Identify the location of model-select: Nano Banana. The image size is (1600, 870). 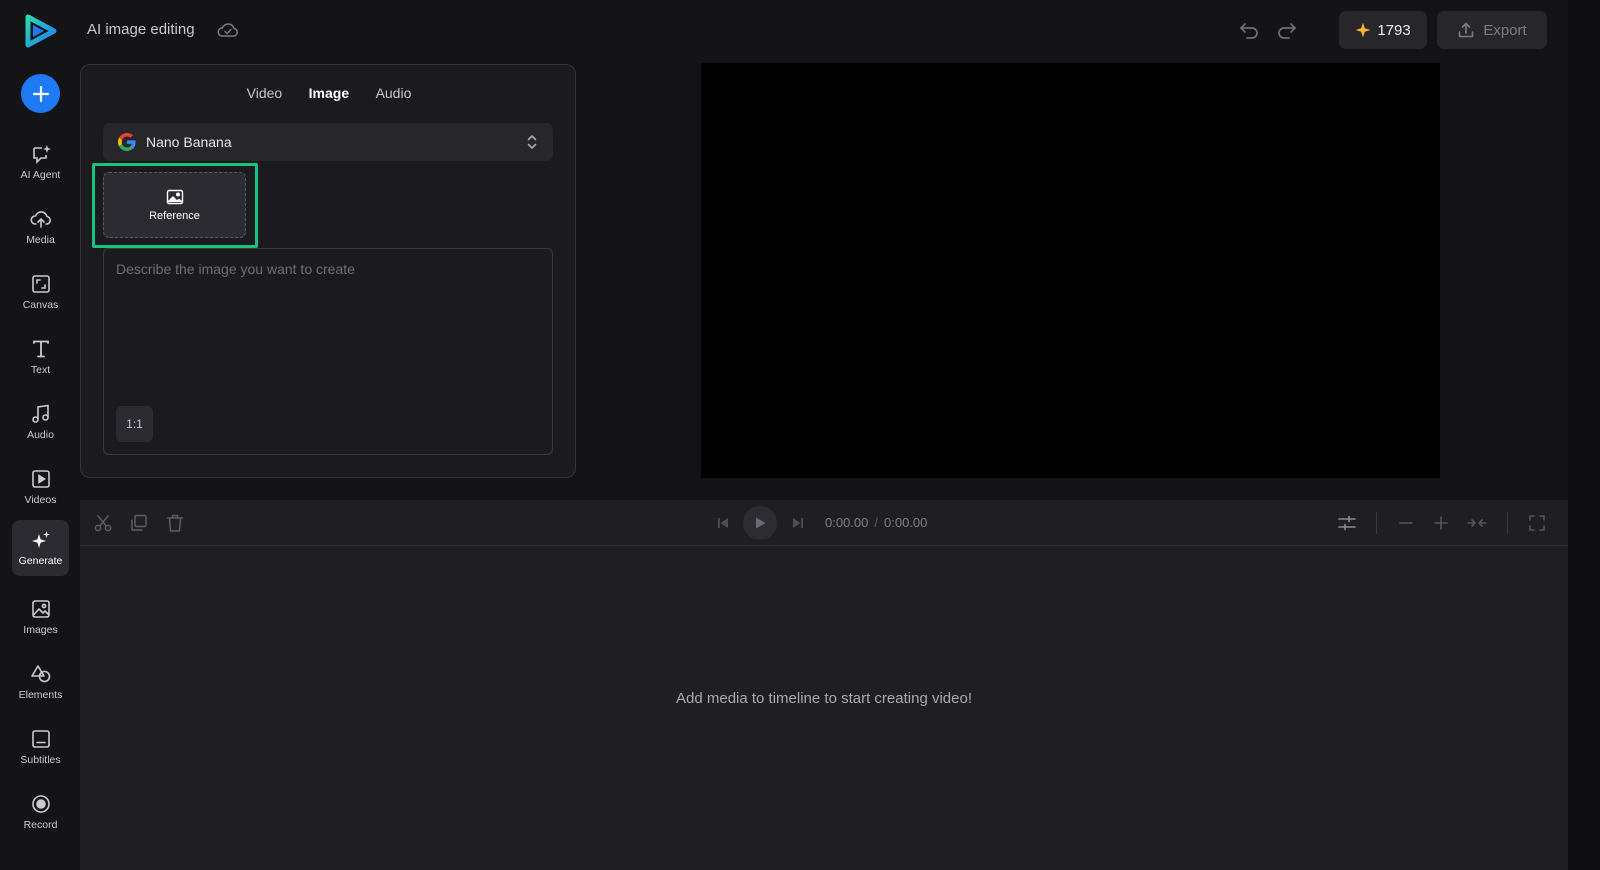
(328, 142).